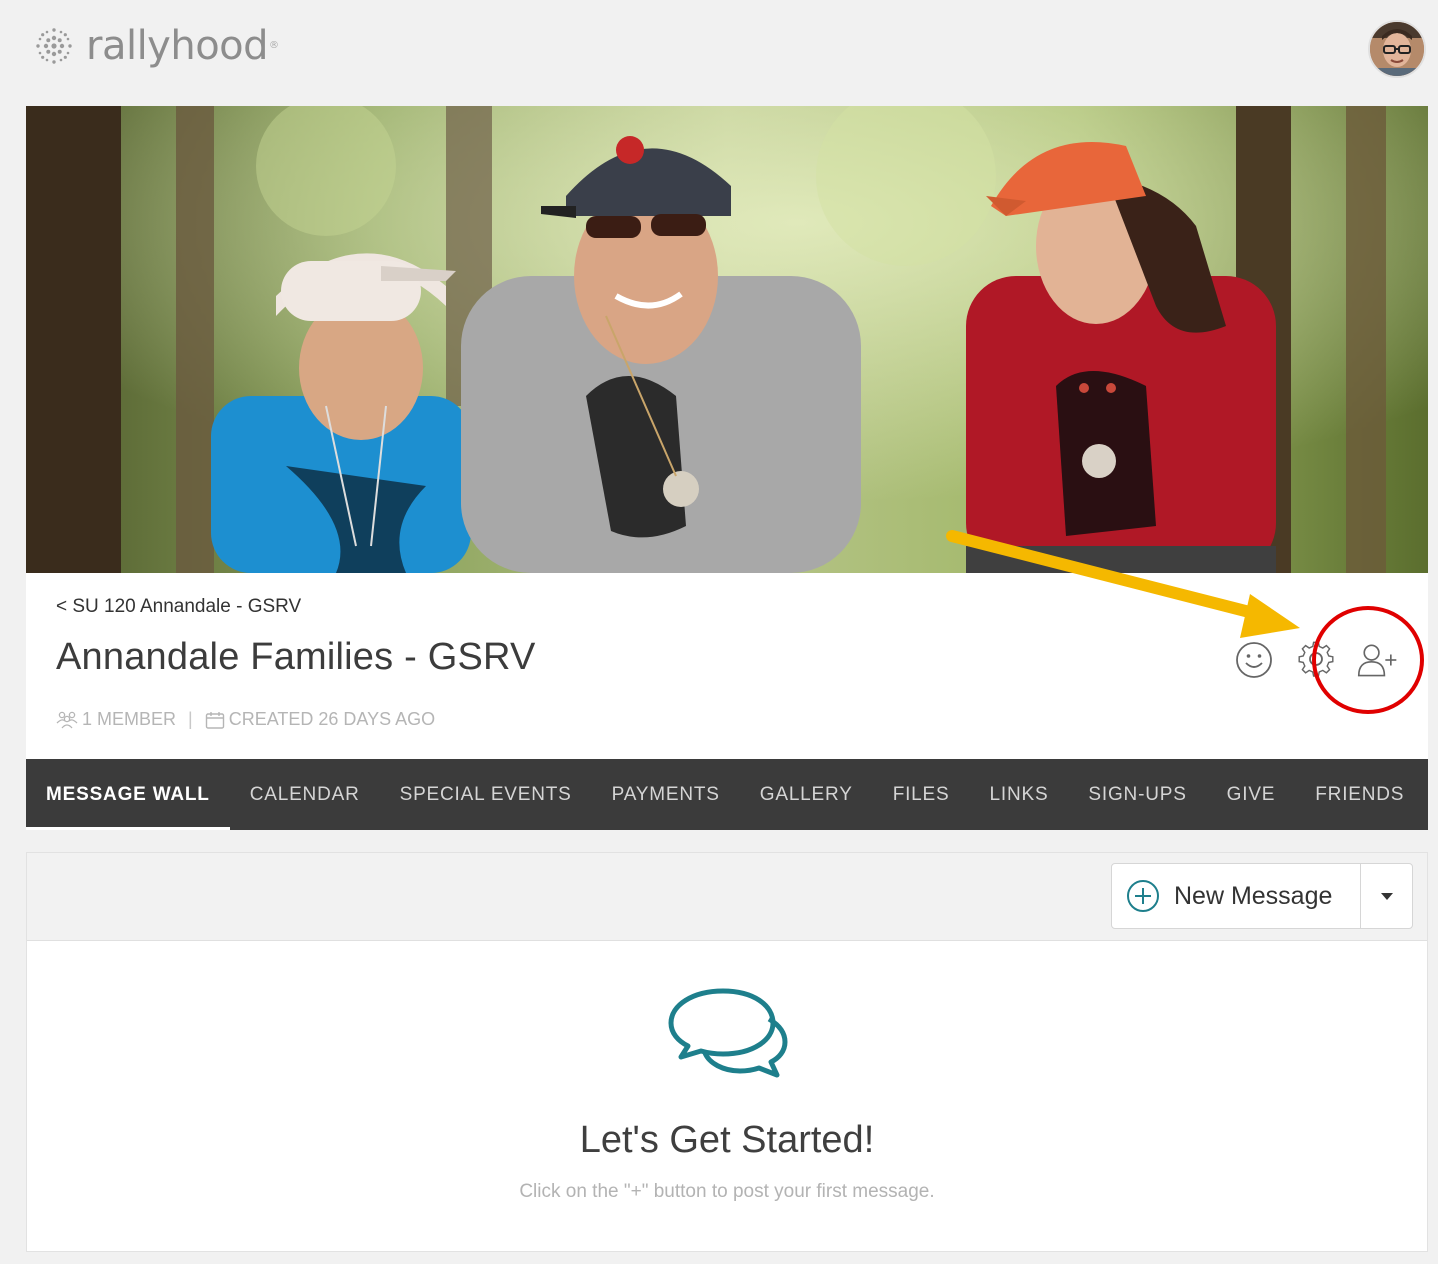 This screenshot has width=1438, height=1264. I want to click on tab-gallery: GALLERY, so click(806, 794).